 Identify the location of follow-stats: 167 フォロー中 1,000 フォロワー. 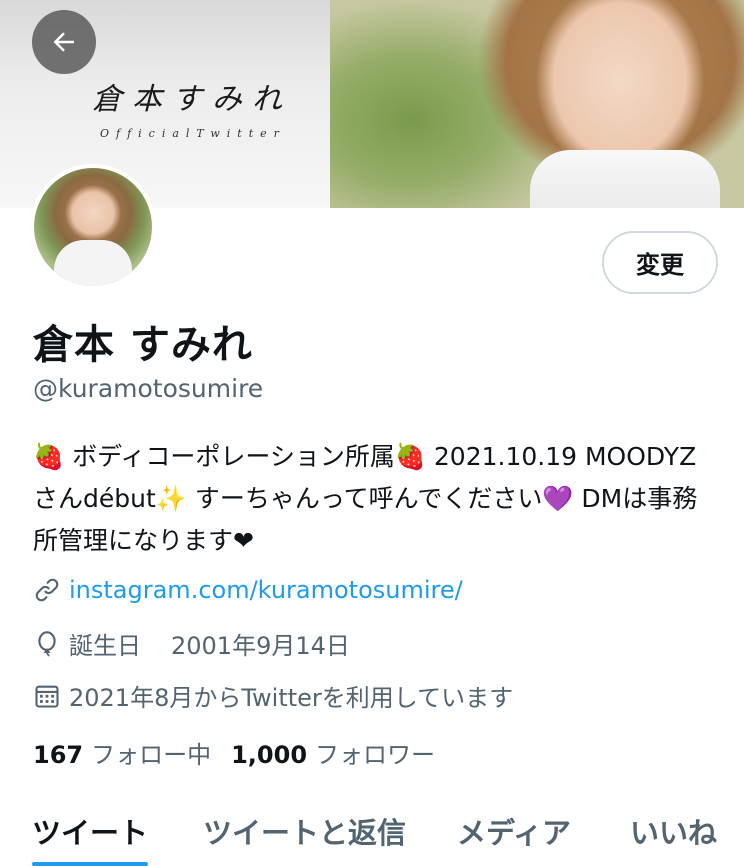
(244, 752).